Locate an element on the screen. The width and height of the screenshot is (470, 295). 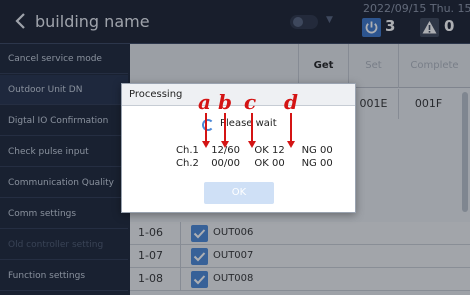
annotation-d: d is located at coordinates (291, 102).